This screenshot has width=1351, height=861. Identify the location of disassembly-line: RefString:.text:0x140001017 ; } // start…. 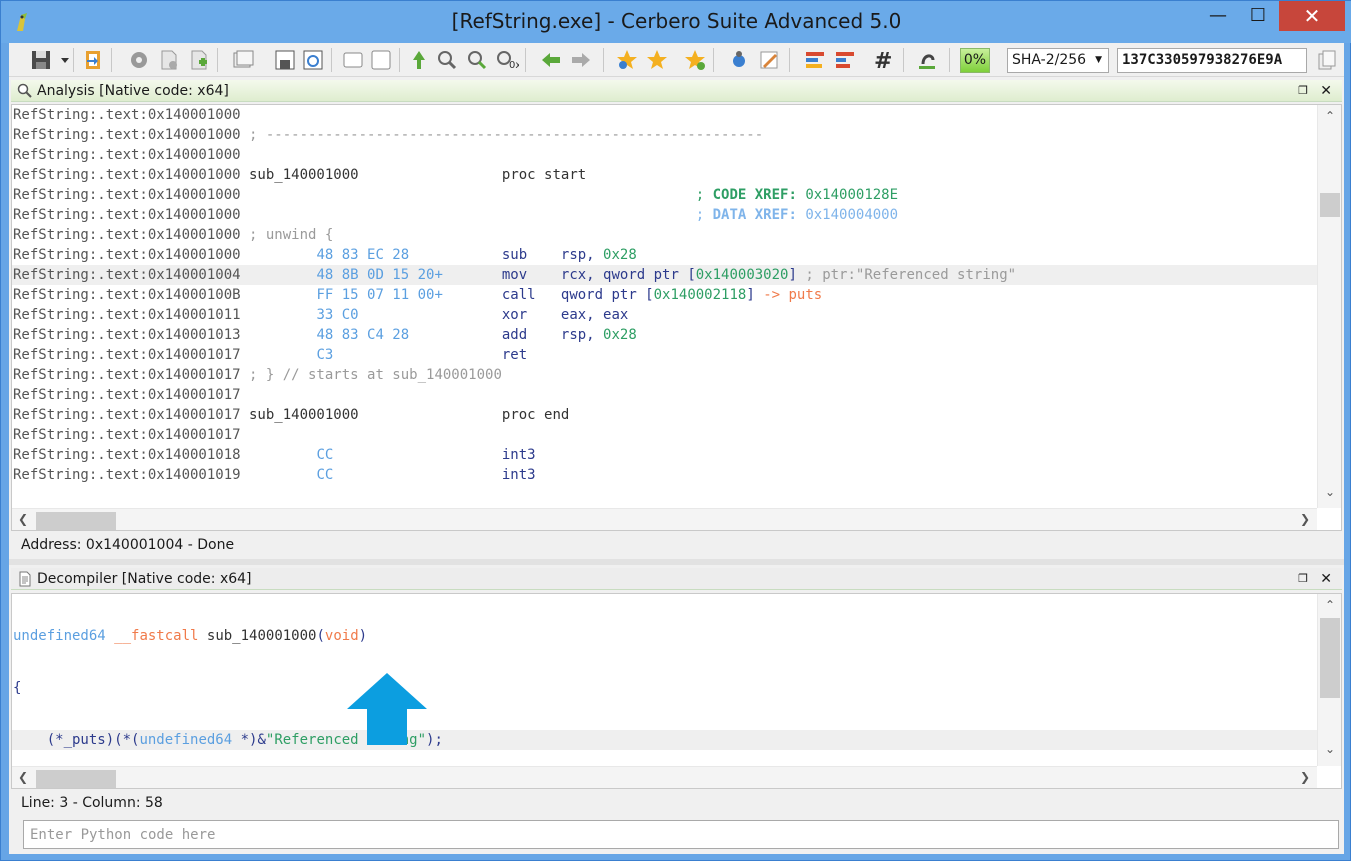
(664, 375).